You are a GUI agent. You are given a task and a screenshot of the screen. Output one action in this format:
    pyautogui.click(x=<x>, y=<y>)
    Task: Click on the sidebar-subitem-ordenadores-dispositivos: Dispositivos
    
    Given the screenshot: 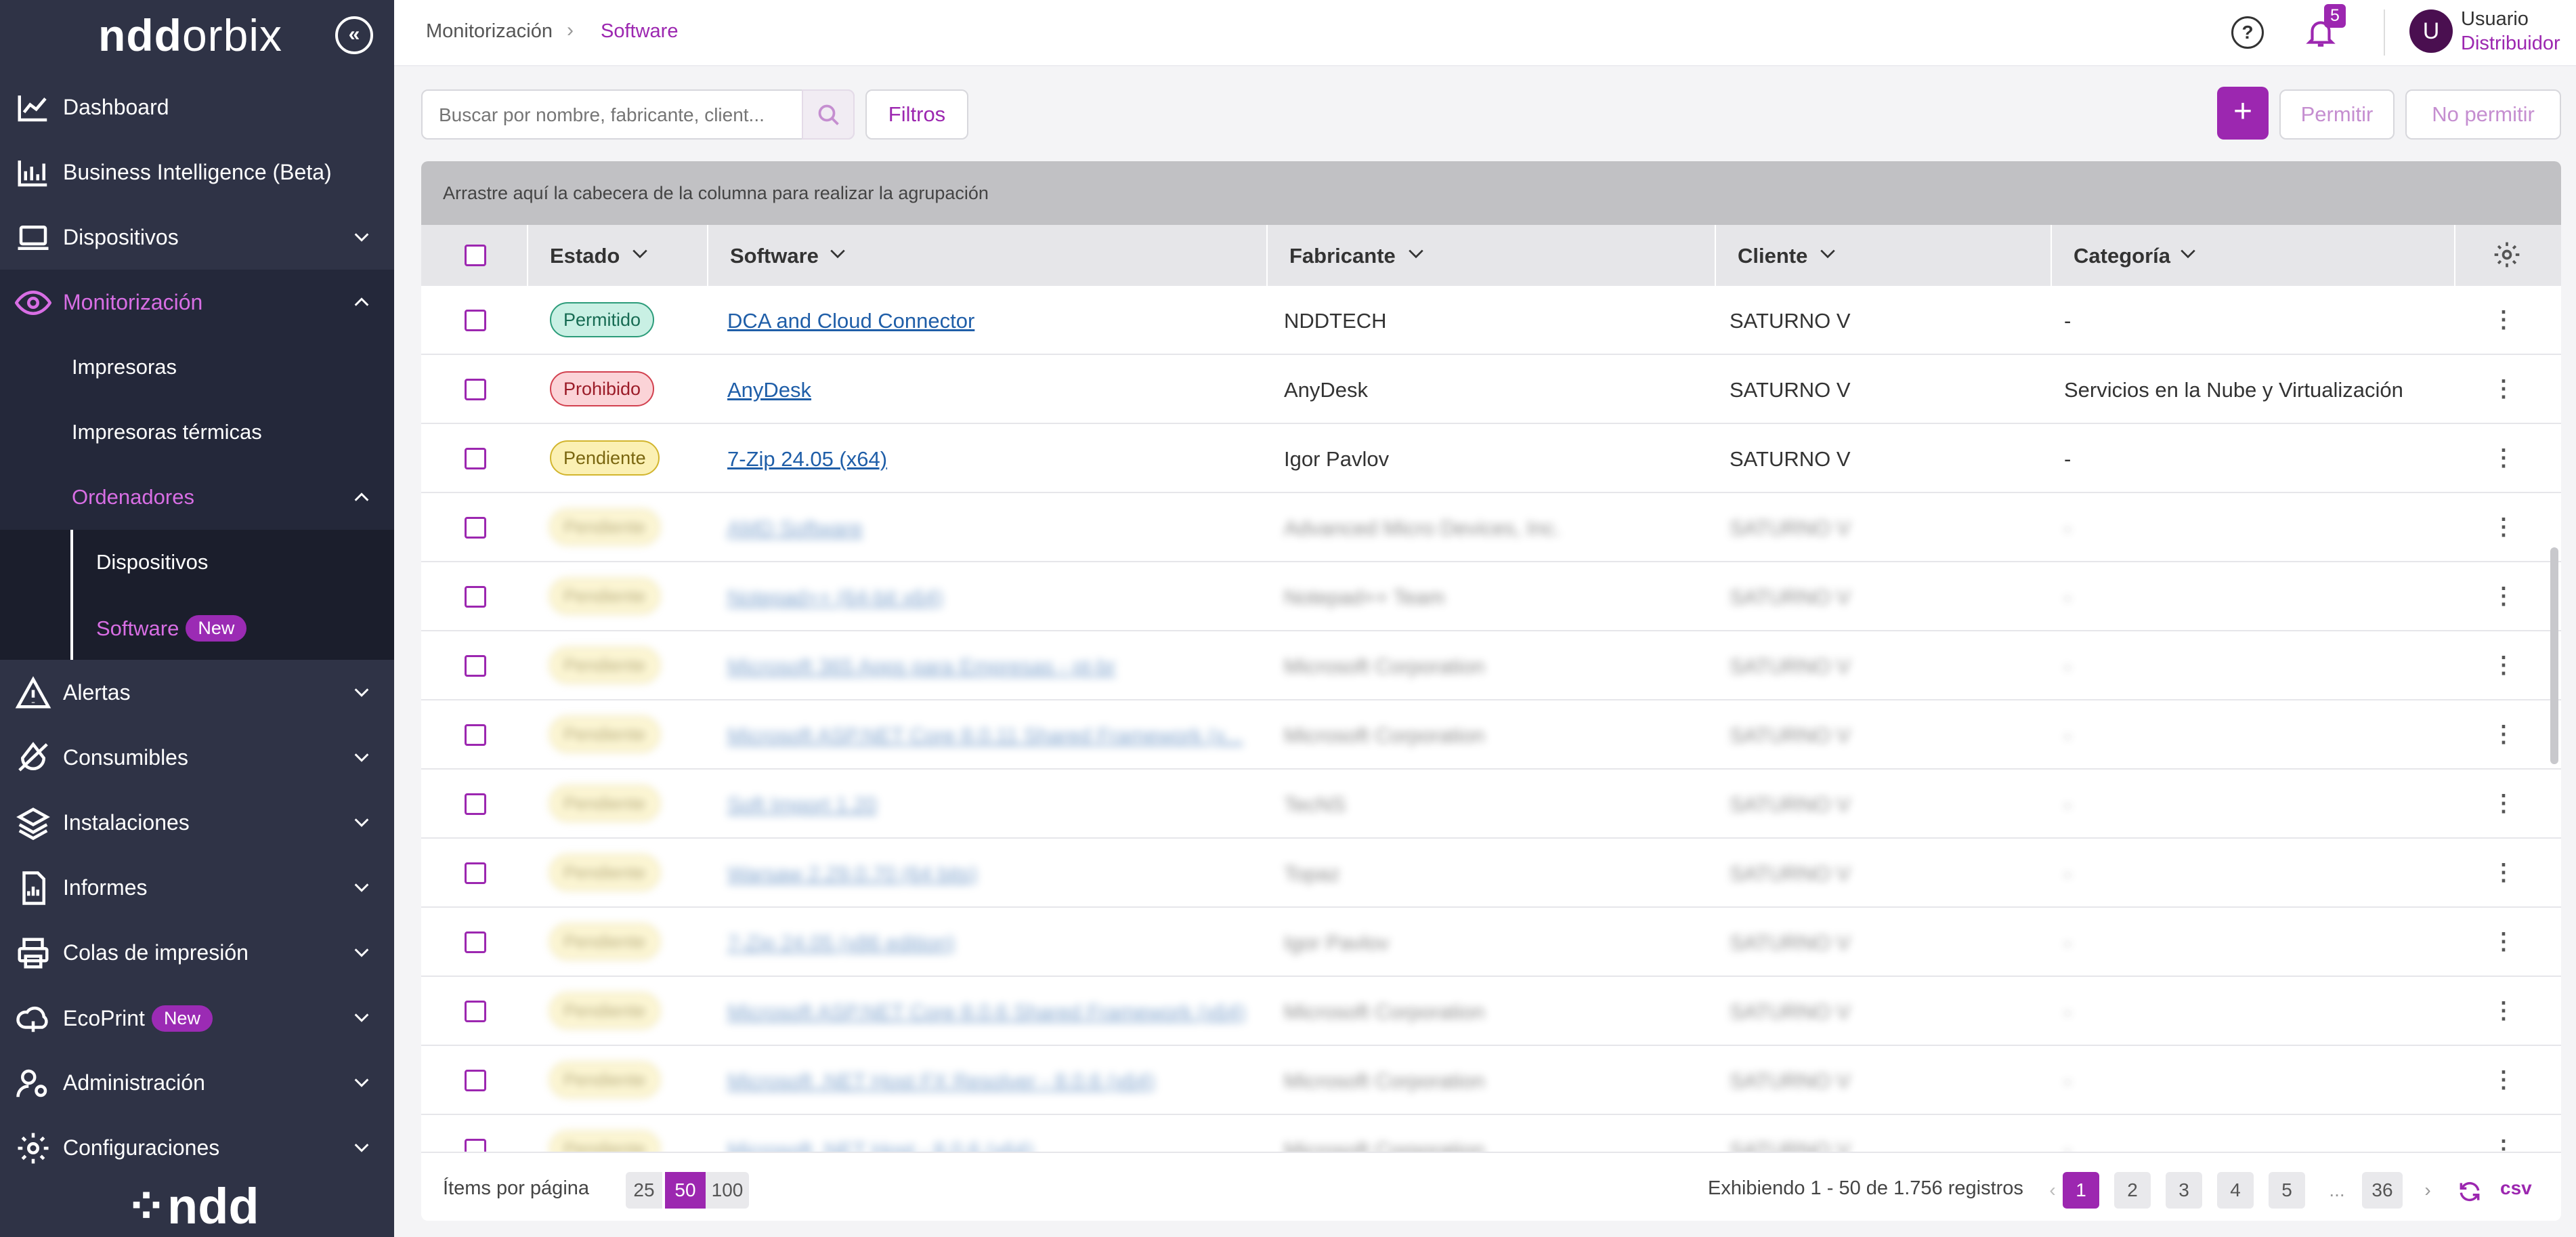 What is the action you would take?
    pyautogui.click(x=197, y=562)
    